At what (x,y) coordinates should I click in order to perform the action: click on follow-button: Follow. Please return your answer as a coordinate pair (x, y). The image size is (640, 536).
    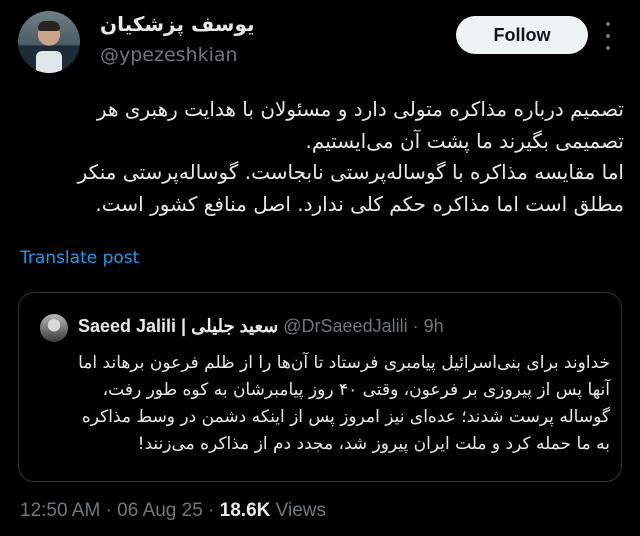
    Looking at the image, I should click on (522, 35).